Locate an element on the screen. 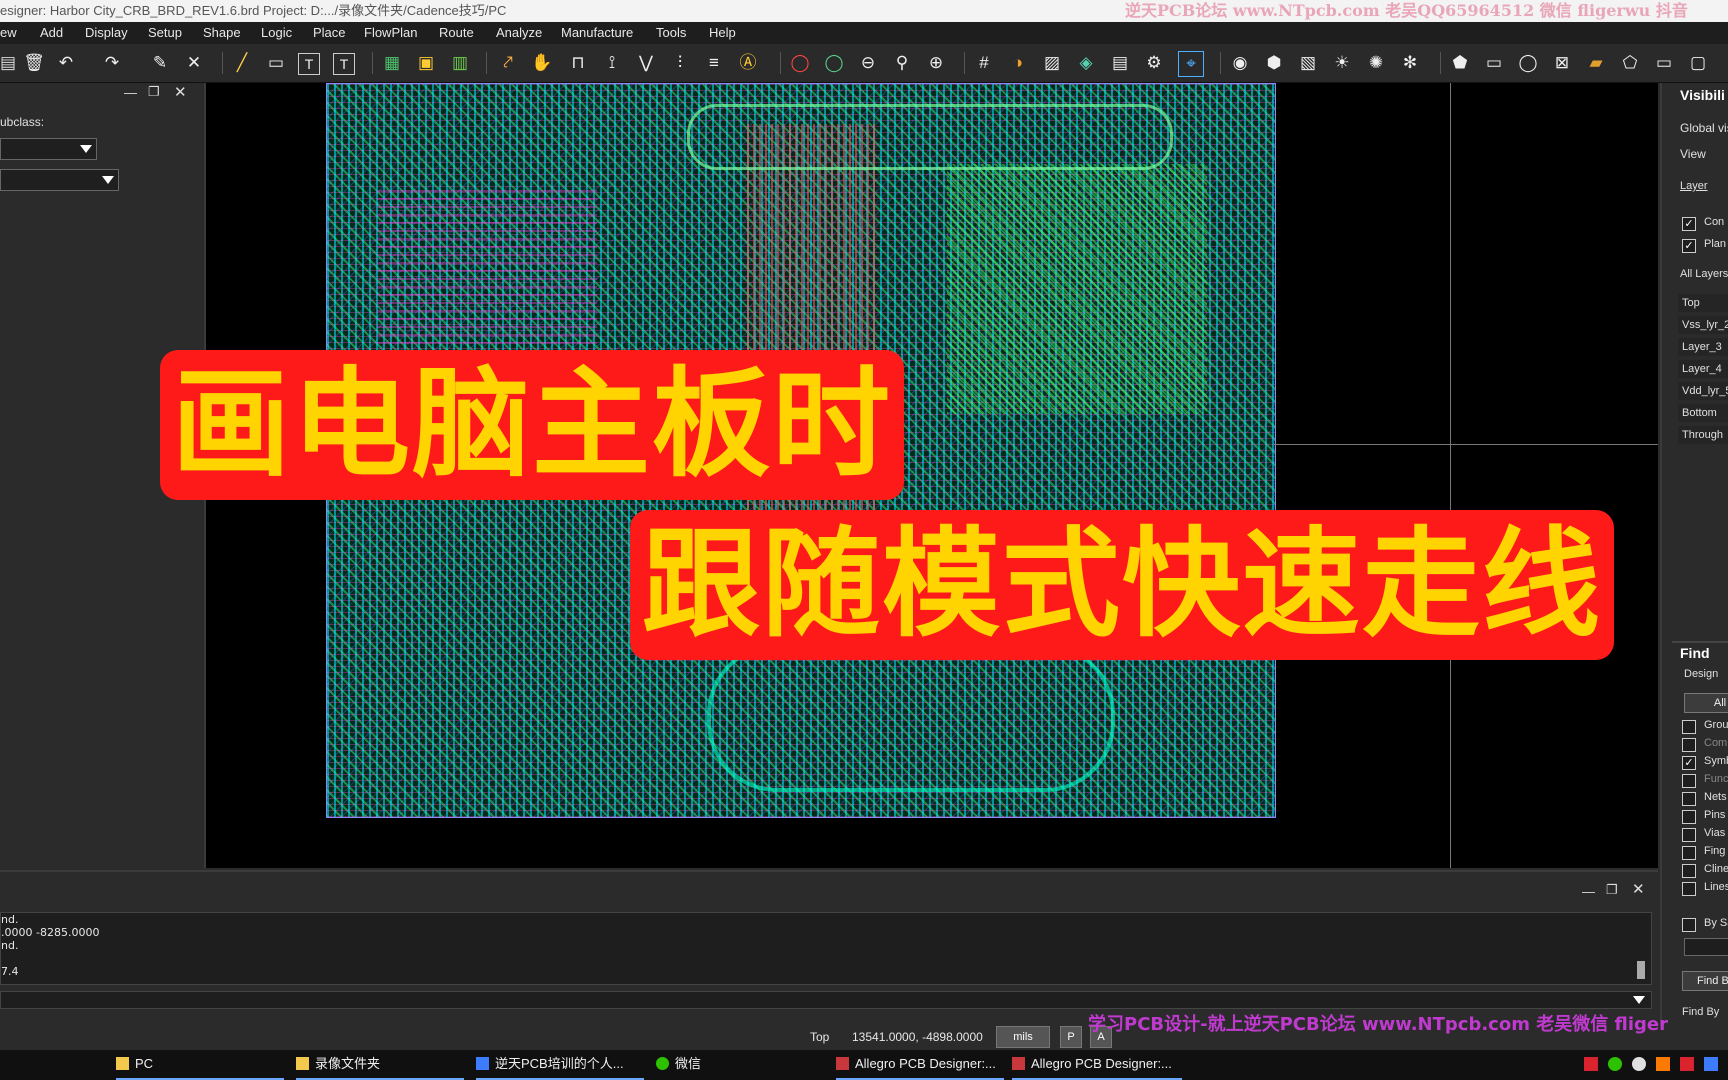 Image resolution: width=1728 pixels, height=1080 pixels. menu-route: Route is located at coordinates (456, 33).